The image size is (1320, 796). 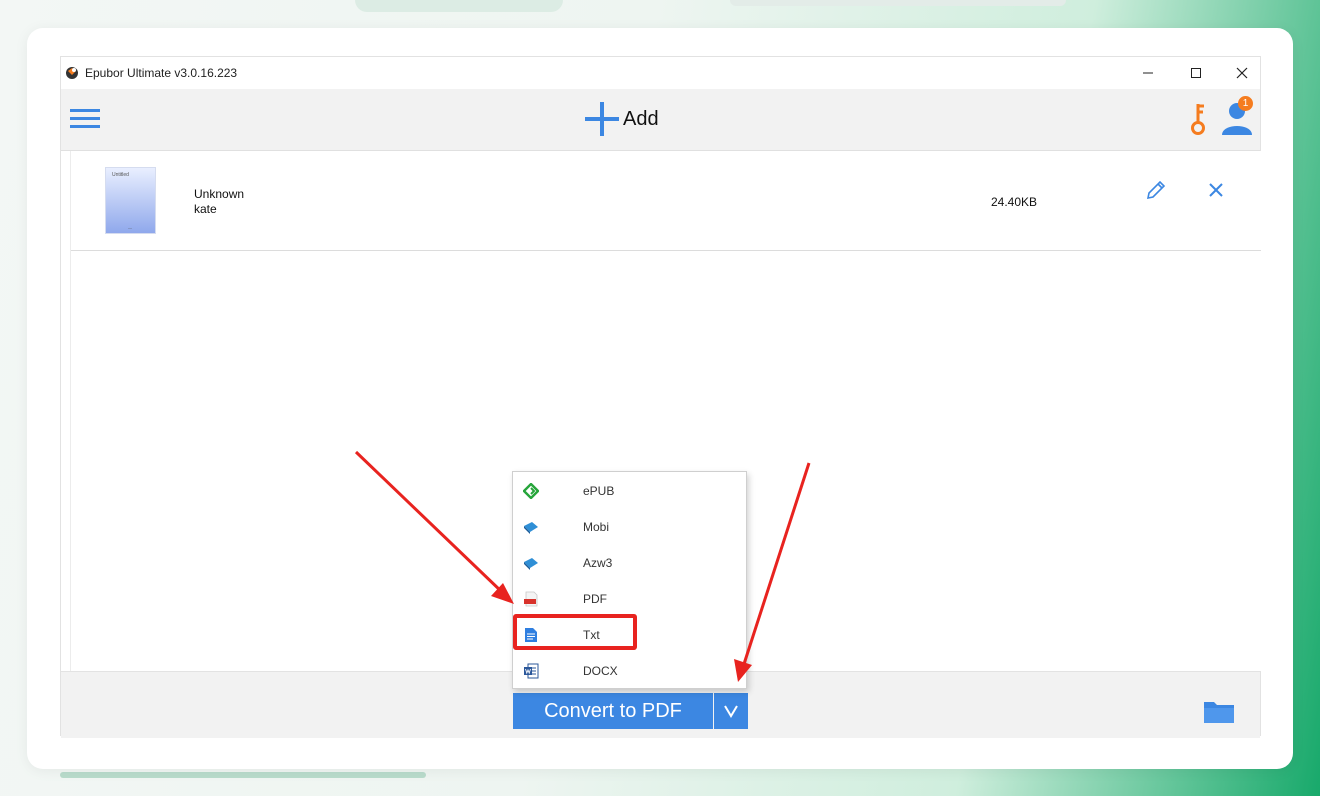 I want to click on docx-icon, so click(x=531, y=671).